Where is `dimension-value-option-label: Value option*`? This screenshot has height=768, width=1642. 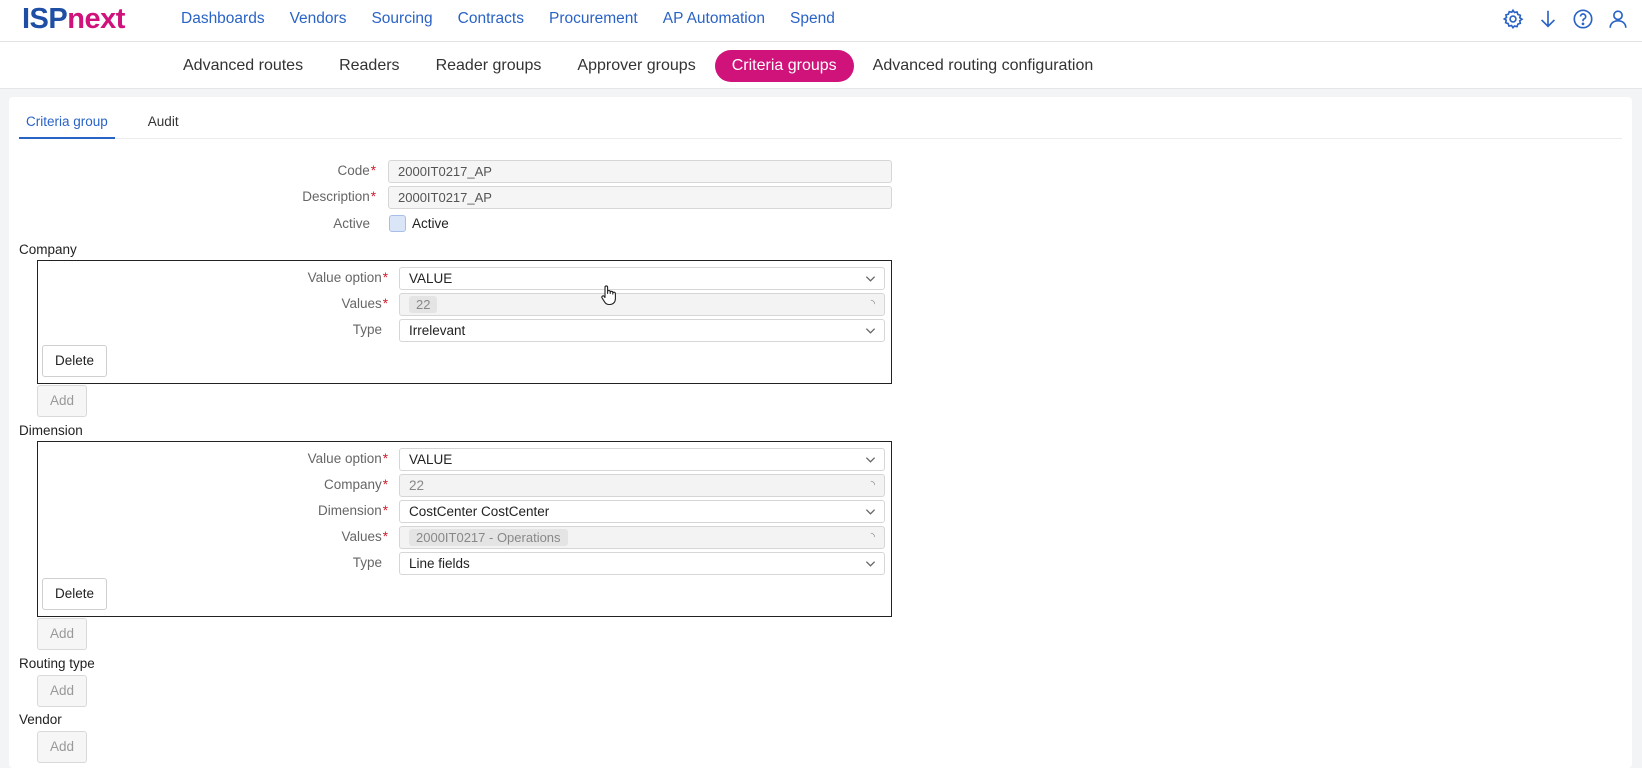 dimension-value-option-label: Value option* is located at coordinates (347, 458).